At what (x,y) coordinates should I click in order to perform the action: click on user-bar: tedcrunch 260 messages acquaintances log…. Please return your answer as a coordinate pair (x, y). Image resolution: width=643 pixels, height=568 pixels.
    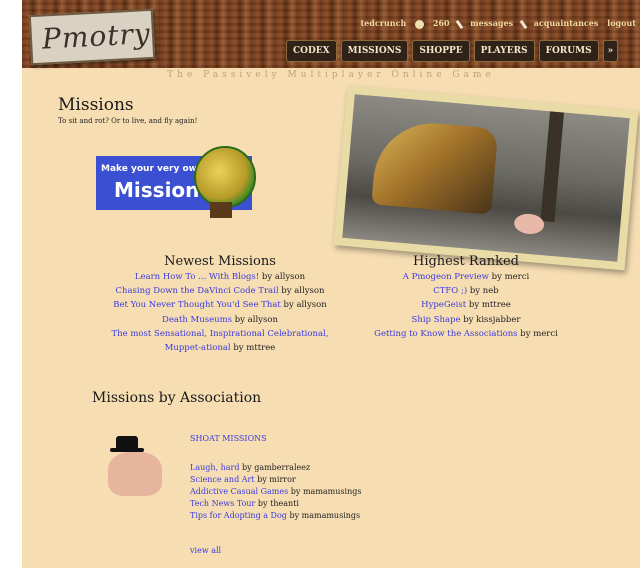
    Looking at the image, I should click on (495, 23).